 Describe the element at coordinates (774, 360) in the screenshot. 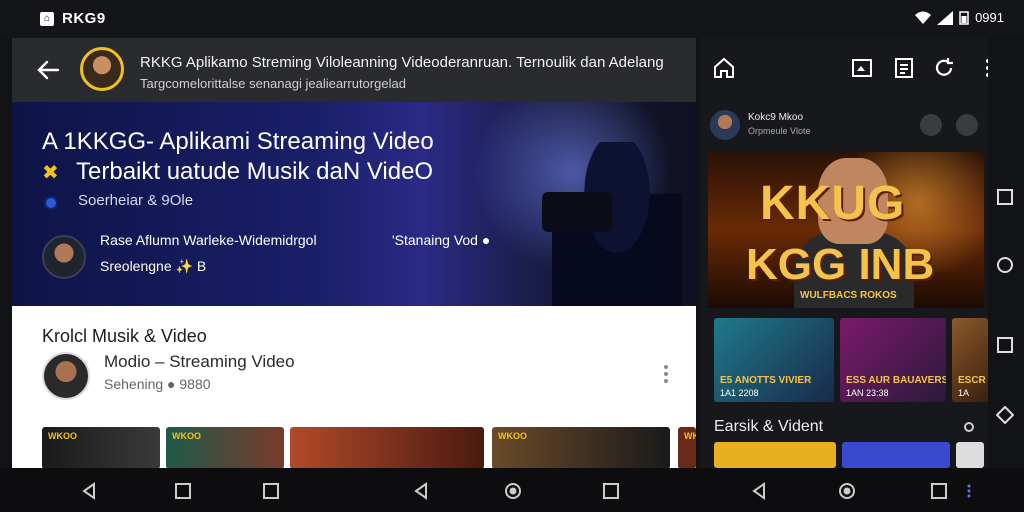

I see `video-thumbnail: E5 ANOTTS VIVIER 1A1 2208` at that location.